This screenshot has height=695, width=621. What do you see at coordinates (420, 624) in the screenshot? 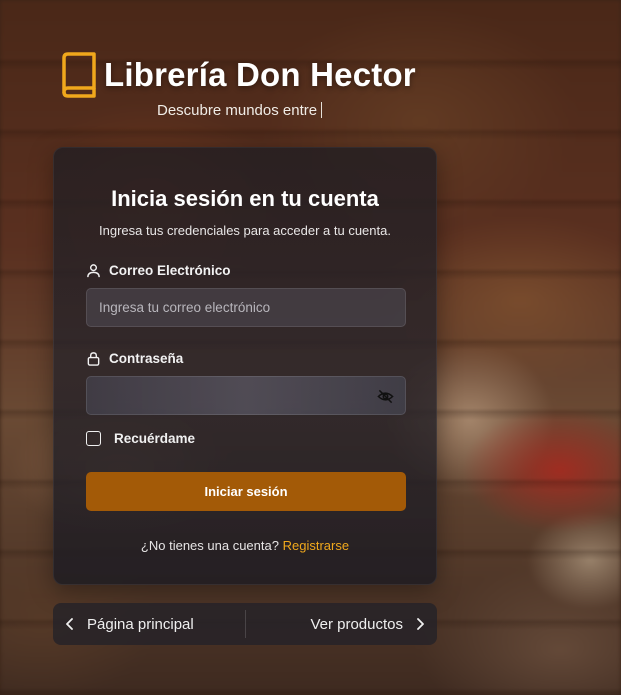
I see `chevron-right-icon` at bounding box center [420, 624].